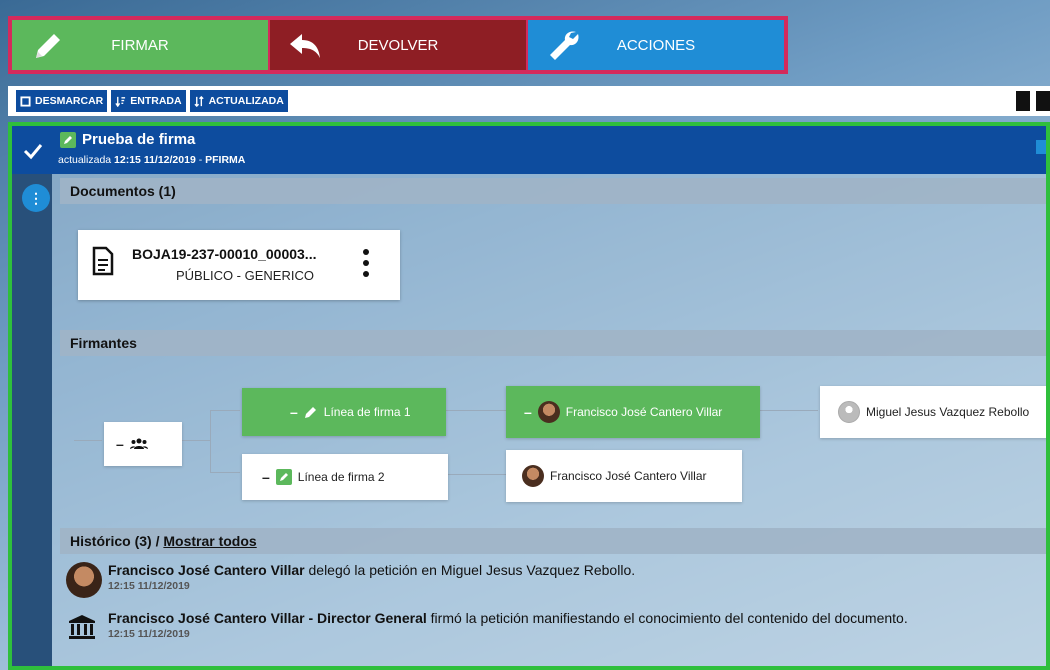 The width and height of the screenshot is (1050, 670). What do you see at coordinates (199, 101) in the screenshot?
I see `sort-icon` at bounding box center [199, 101].